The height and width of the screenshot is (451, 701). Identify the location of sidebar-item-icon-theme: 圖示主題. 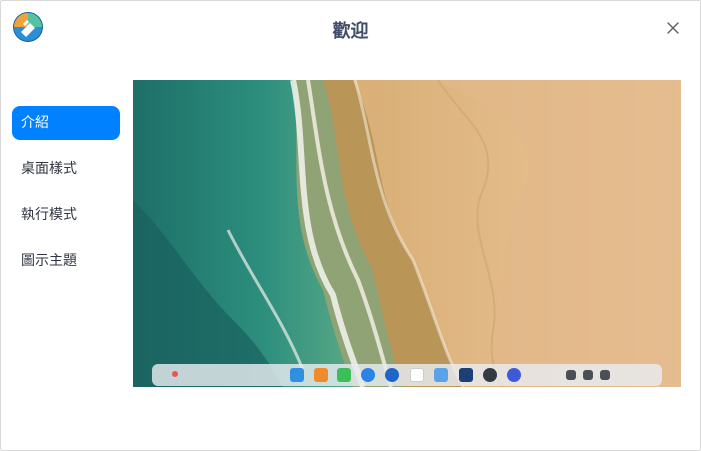
(66, 261).